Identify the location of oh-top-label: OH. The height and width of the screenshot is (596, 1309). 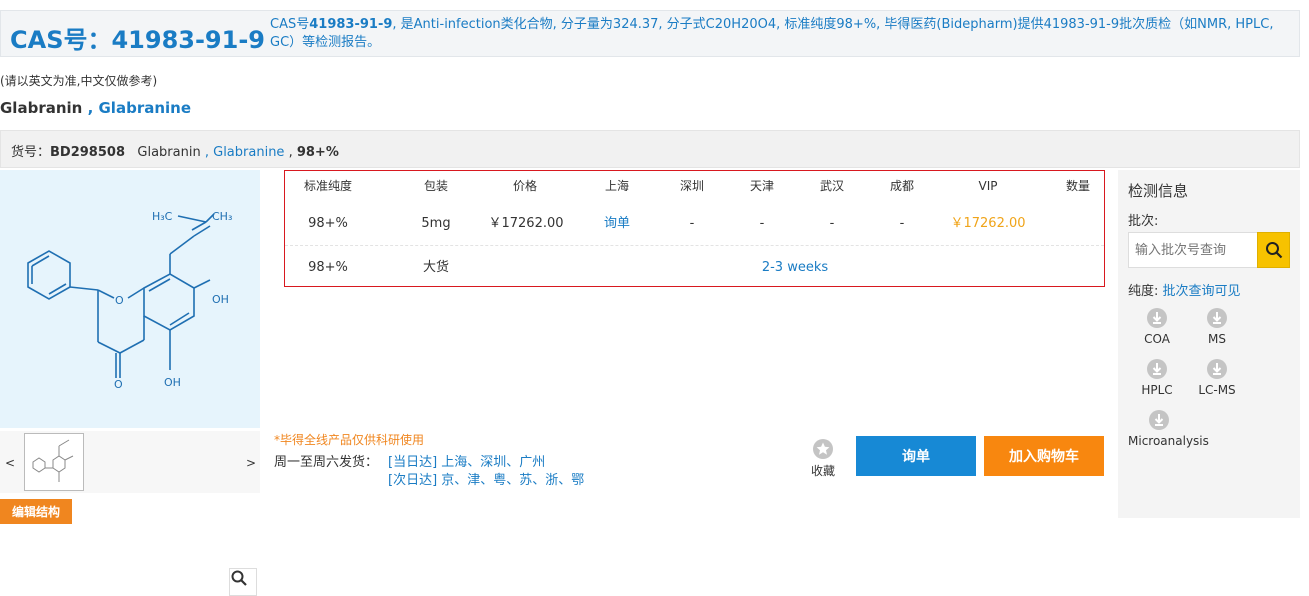
(220, 299).